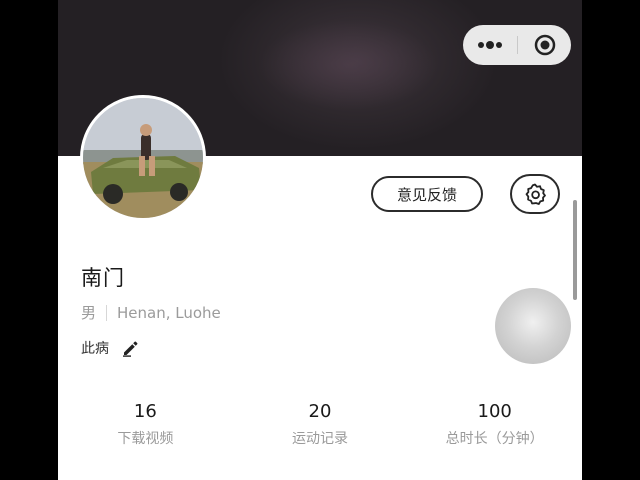 The image size is (640, 480). Describe the element at coordinates (95, 349) in the screenshot. I see `bio-text: 此病` at that location.